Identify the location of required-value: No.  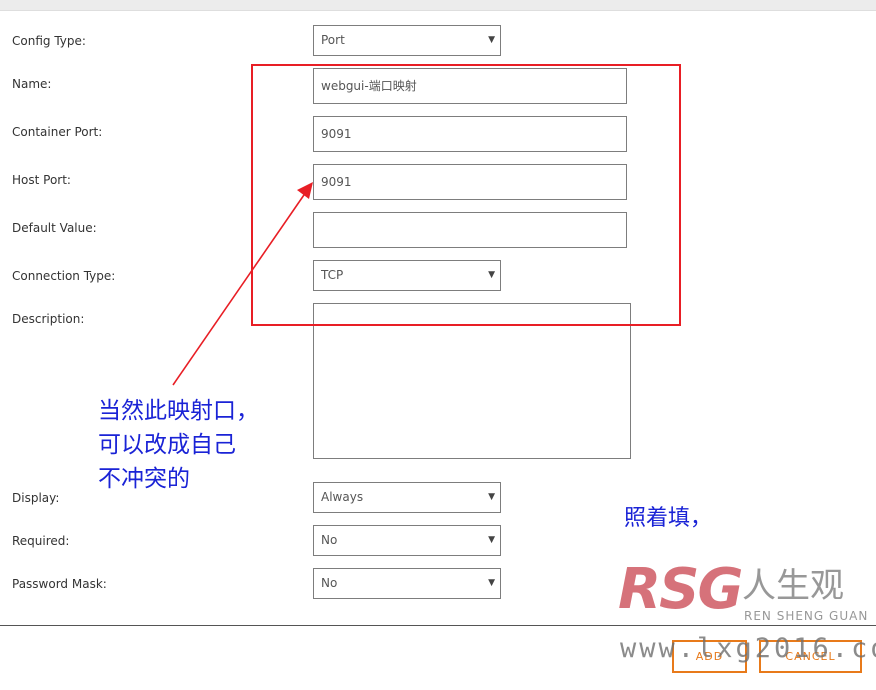
(329, 540).